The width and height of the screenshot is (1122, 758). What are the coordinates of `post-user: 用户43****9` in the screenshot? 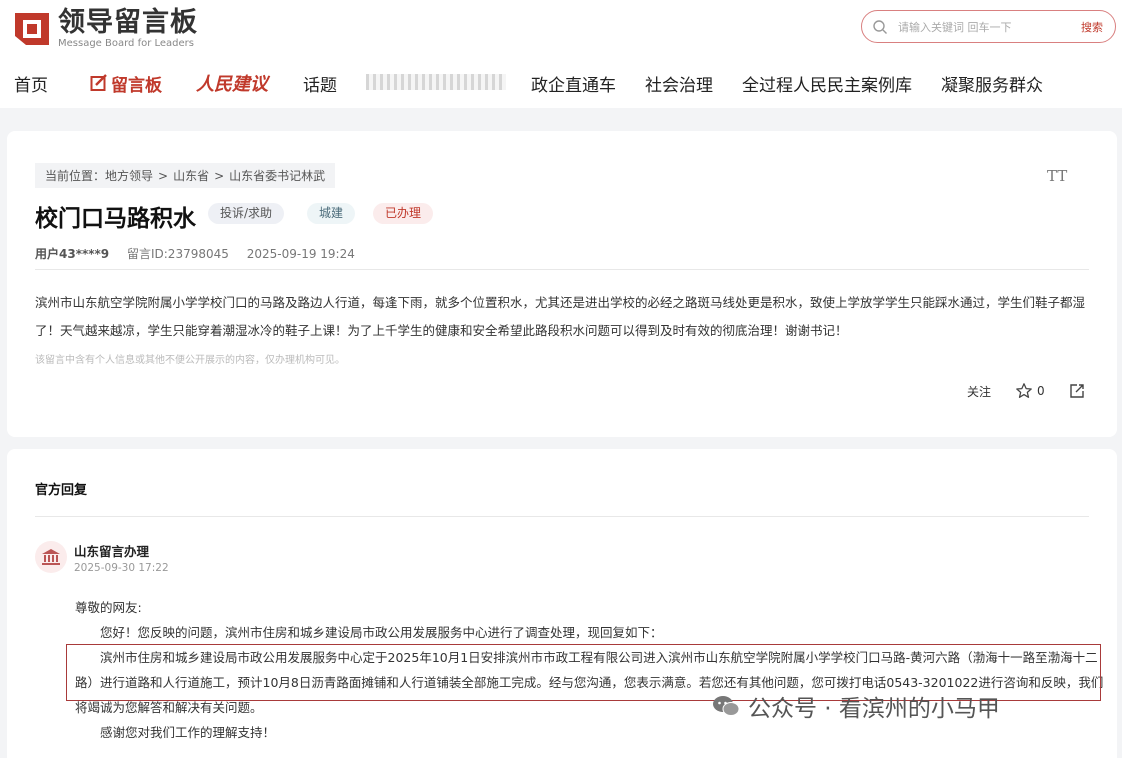 It's located at (72, 254).